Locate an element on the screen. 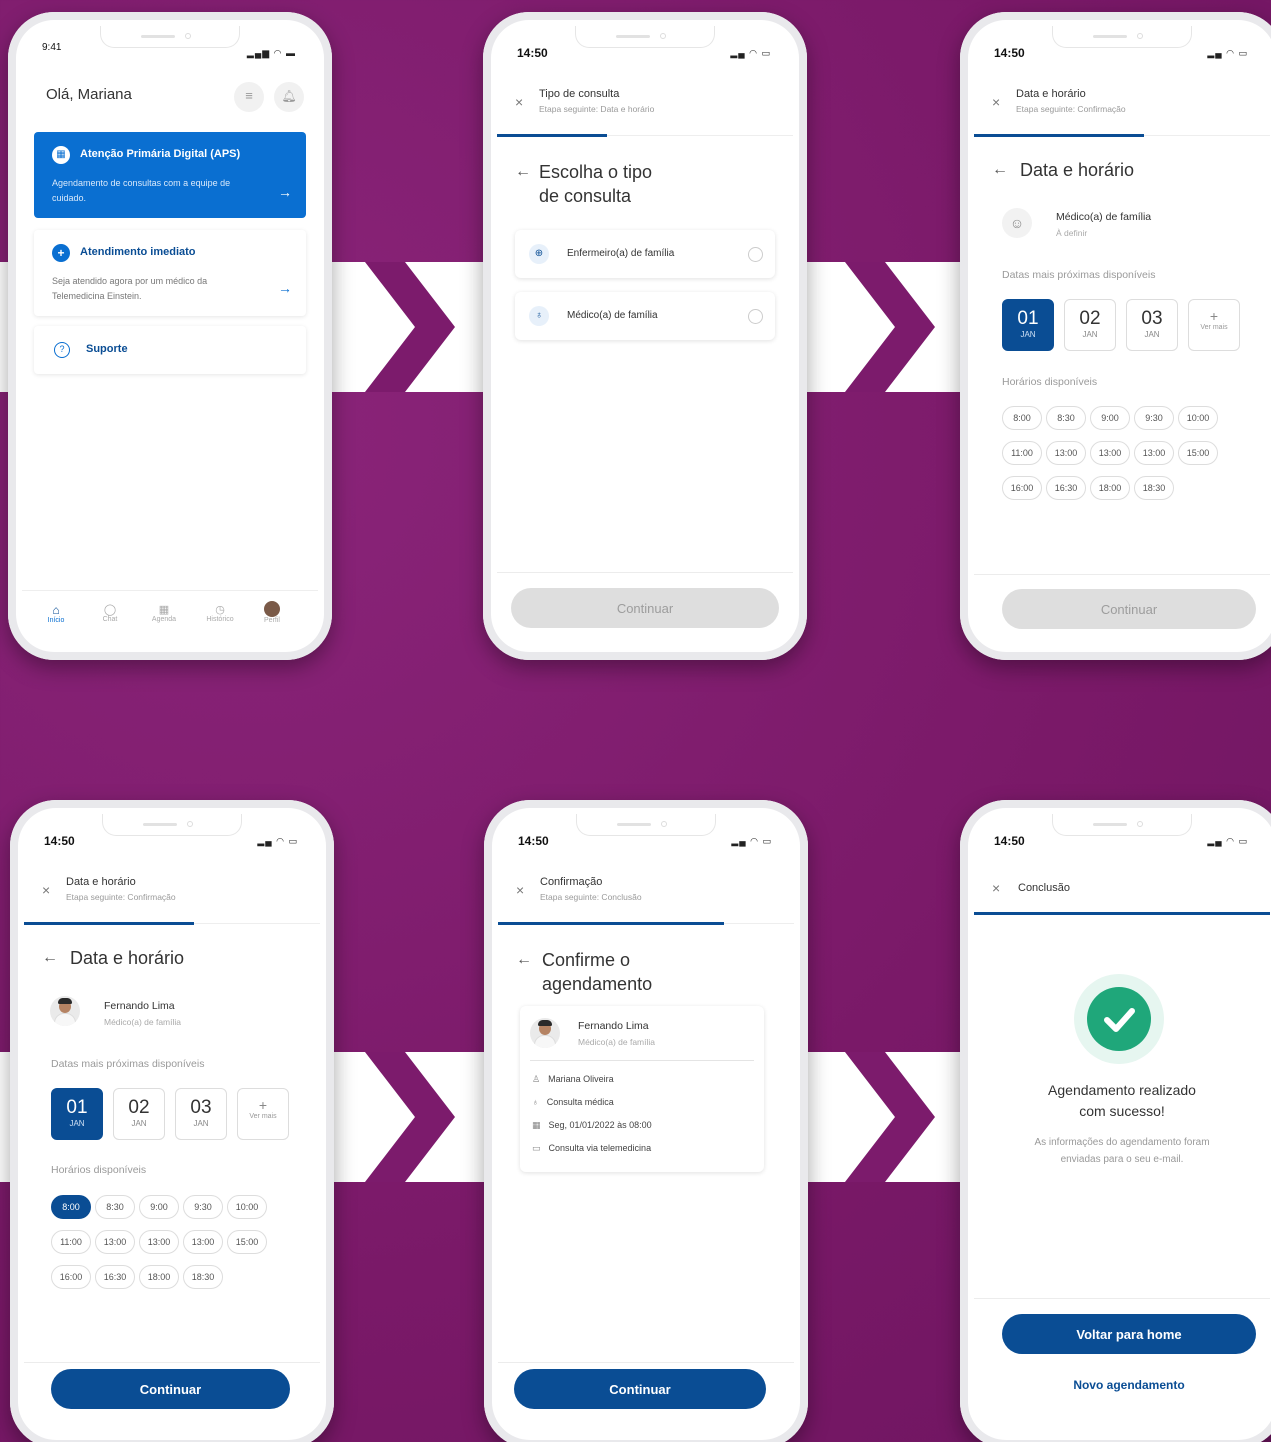 This screenshot has width=1271, height=1442. nav-historico: ◷ Histórico is located at coordinates (220, 613).